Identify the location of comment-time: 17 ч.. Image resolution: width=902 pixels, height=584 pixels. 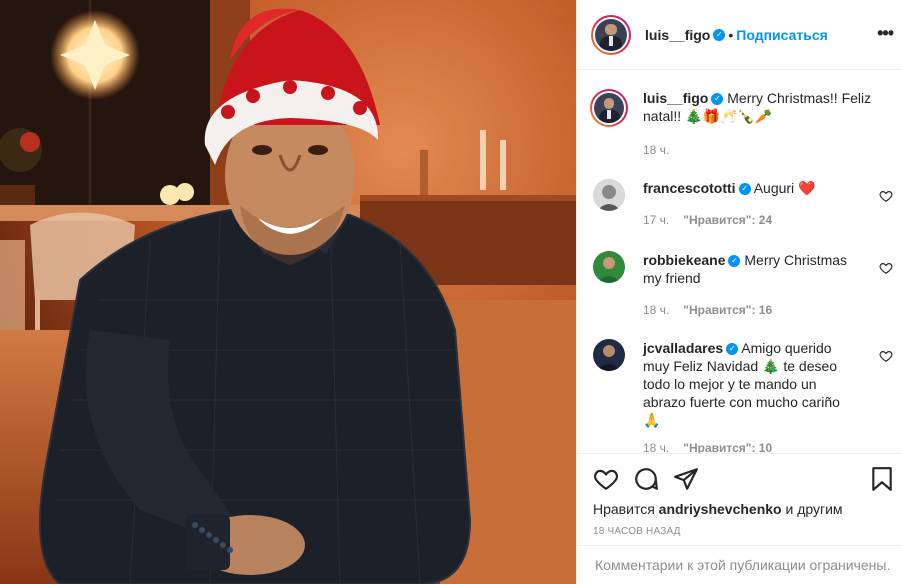
(656, 220).